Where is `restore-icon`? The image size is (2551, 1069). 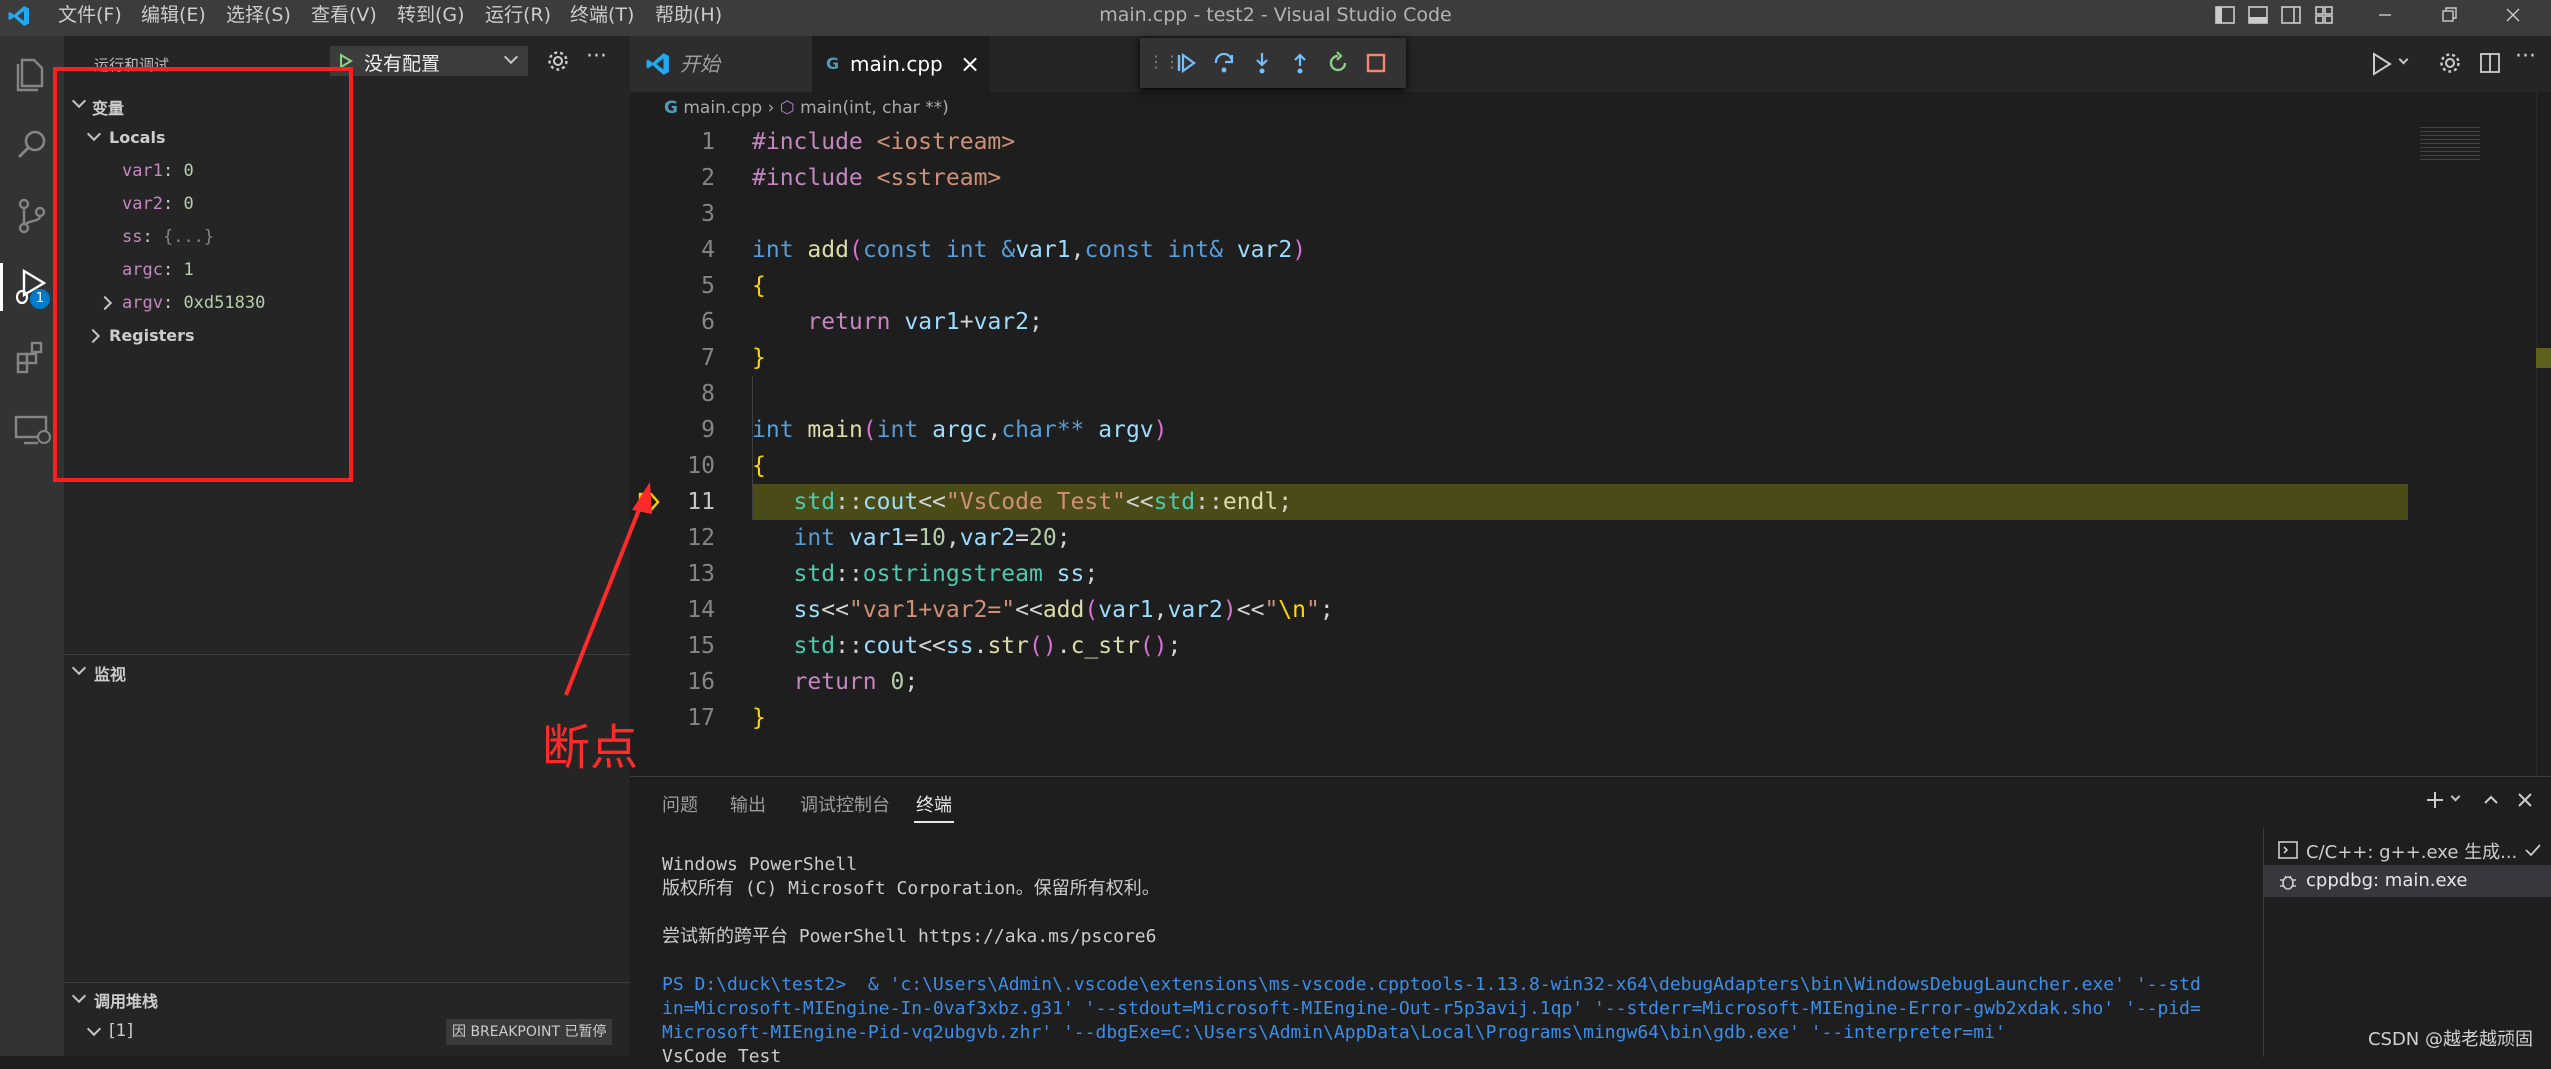 restore-icon is located at coordinates (2449, 15).